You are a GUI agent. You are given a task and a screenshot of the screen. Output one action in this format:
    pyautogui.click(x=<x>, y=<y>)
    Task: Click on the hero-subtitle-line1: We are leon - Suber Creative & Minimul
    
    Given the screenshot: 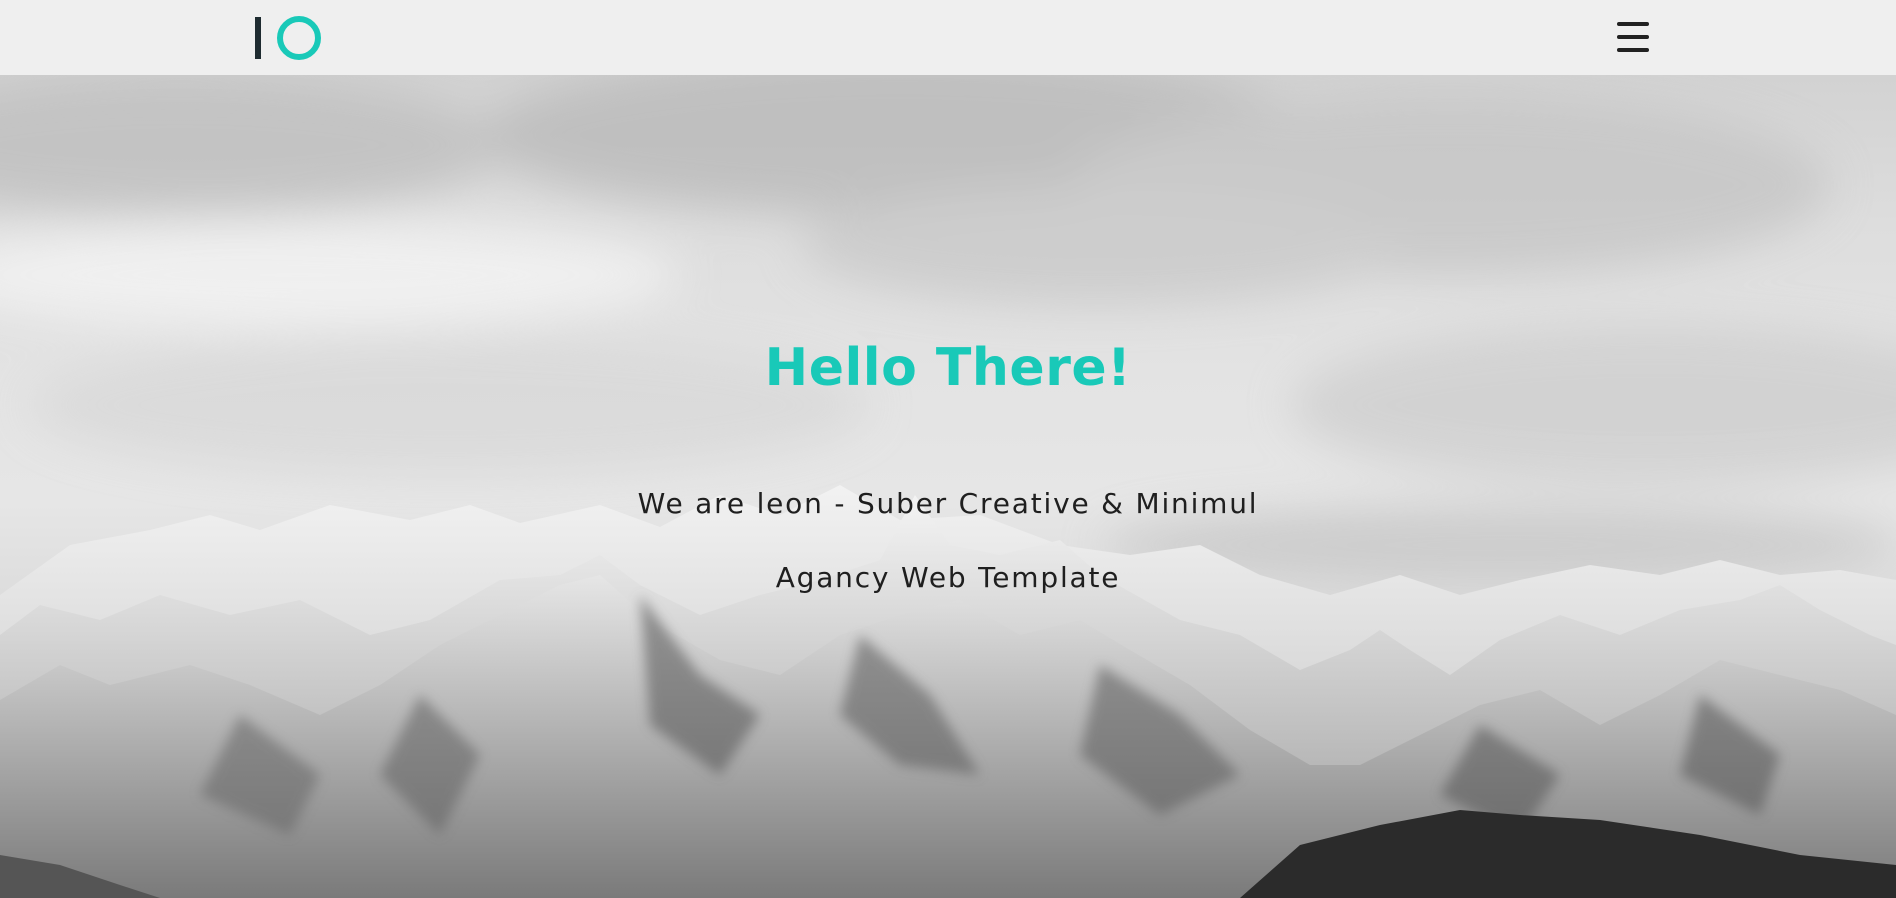 What is the action you would take?
    pyautogui.click(x=948, y=503)
    